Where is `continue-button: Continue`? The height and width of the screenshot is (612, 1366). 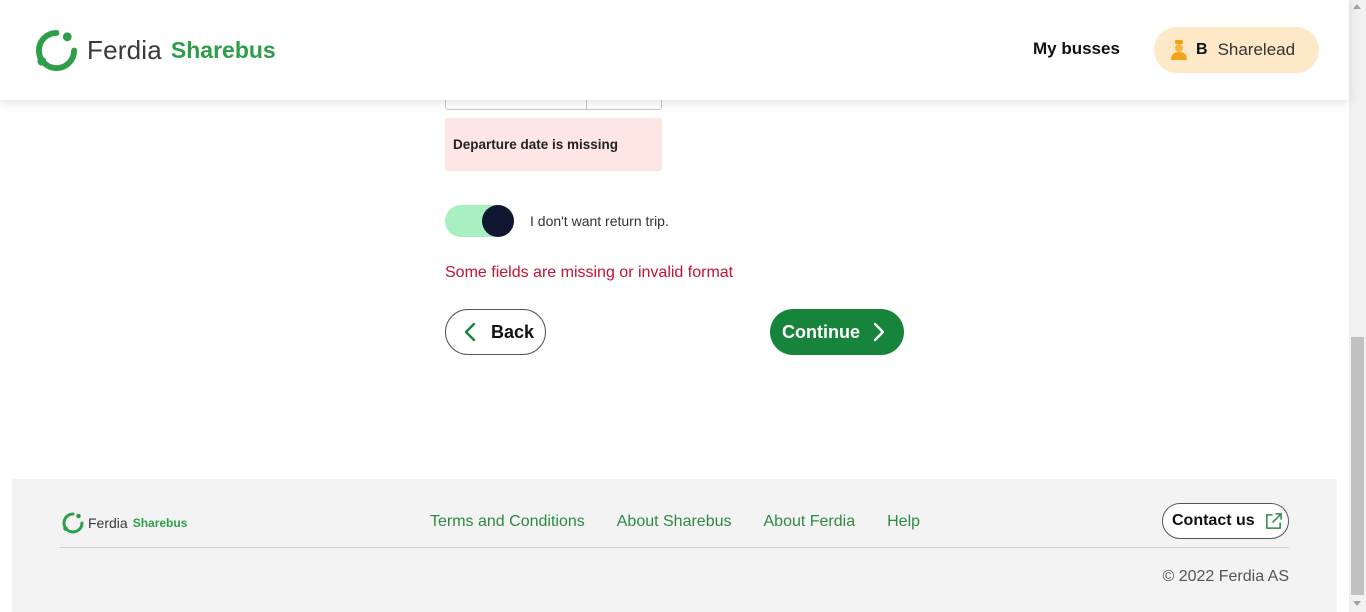
continue-button: Continue is located at coordinates (837, 332).